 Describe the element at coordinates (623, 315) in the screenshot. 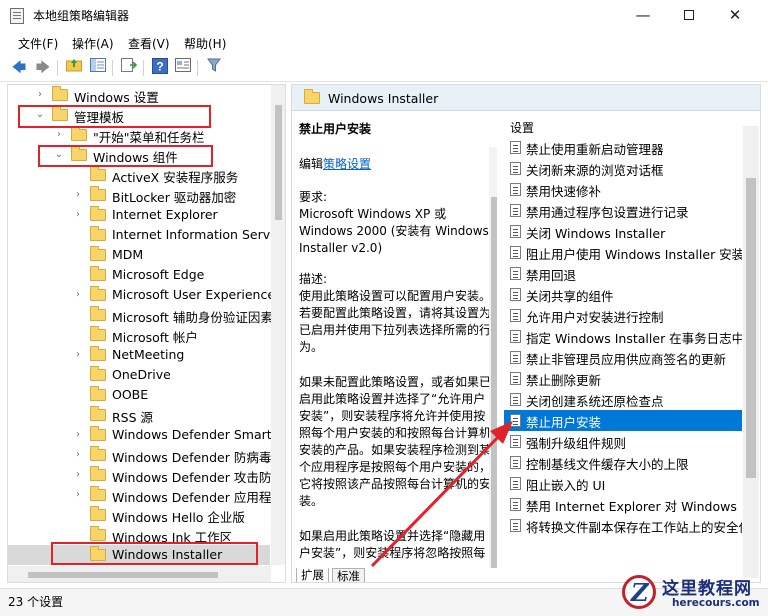

I see `setting-row: 允许用户对安装进行控制` at that location.